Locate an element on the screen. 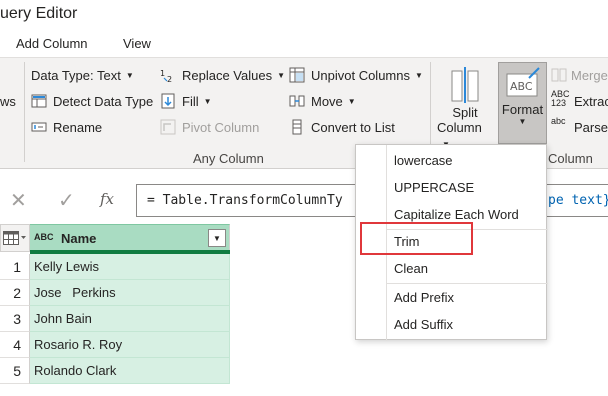 The height and width of the screenshot is (396, 608). pivot-column-button: Pivot Column is located at coordinates (209, 127).